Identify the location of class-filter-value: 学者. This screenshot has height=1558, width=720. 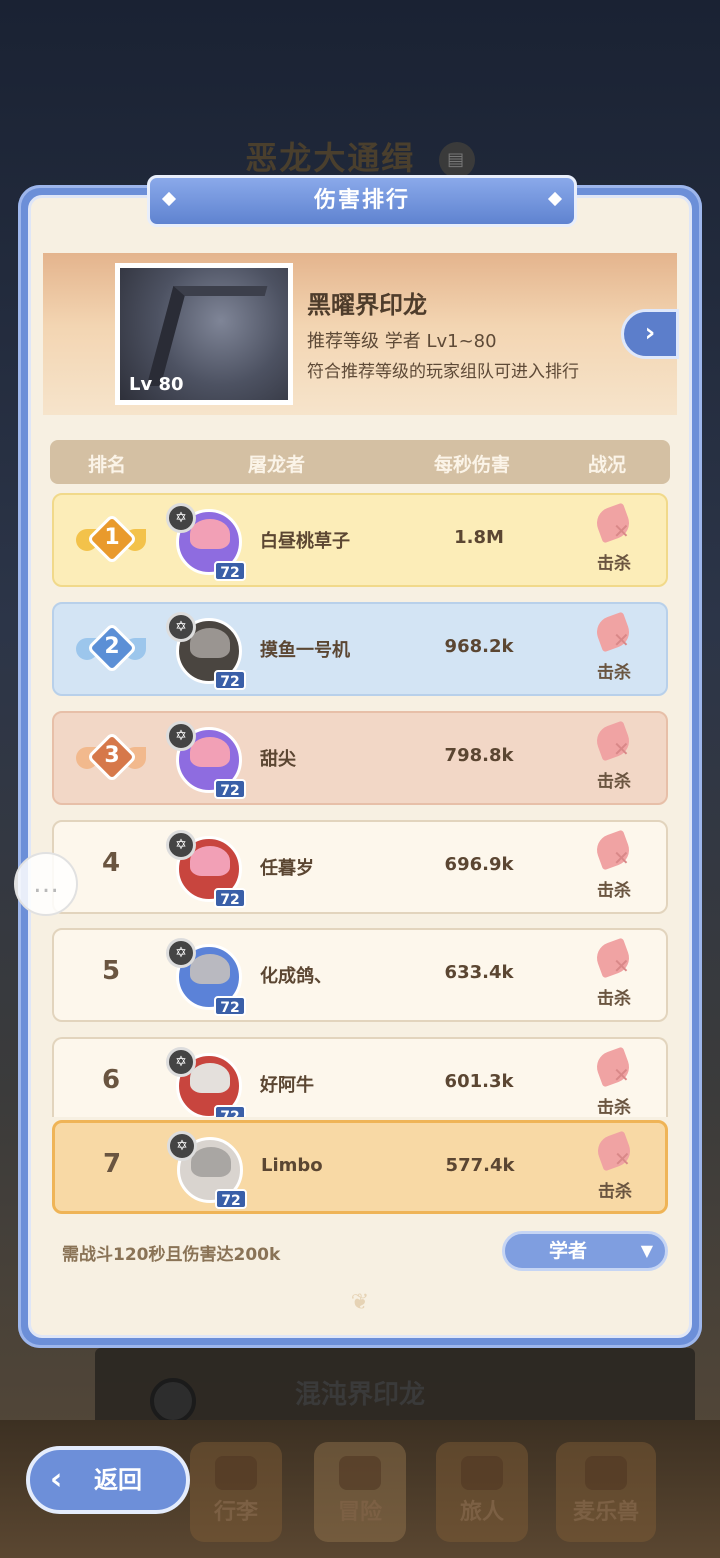
(568, 1251).